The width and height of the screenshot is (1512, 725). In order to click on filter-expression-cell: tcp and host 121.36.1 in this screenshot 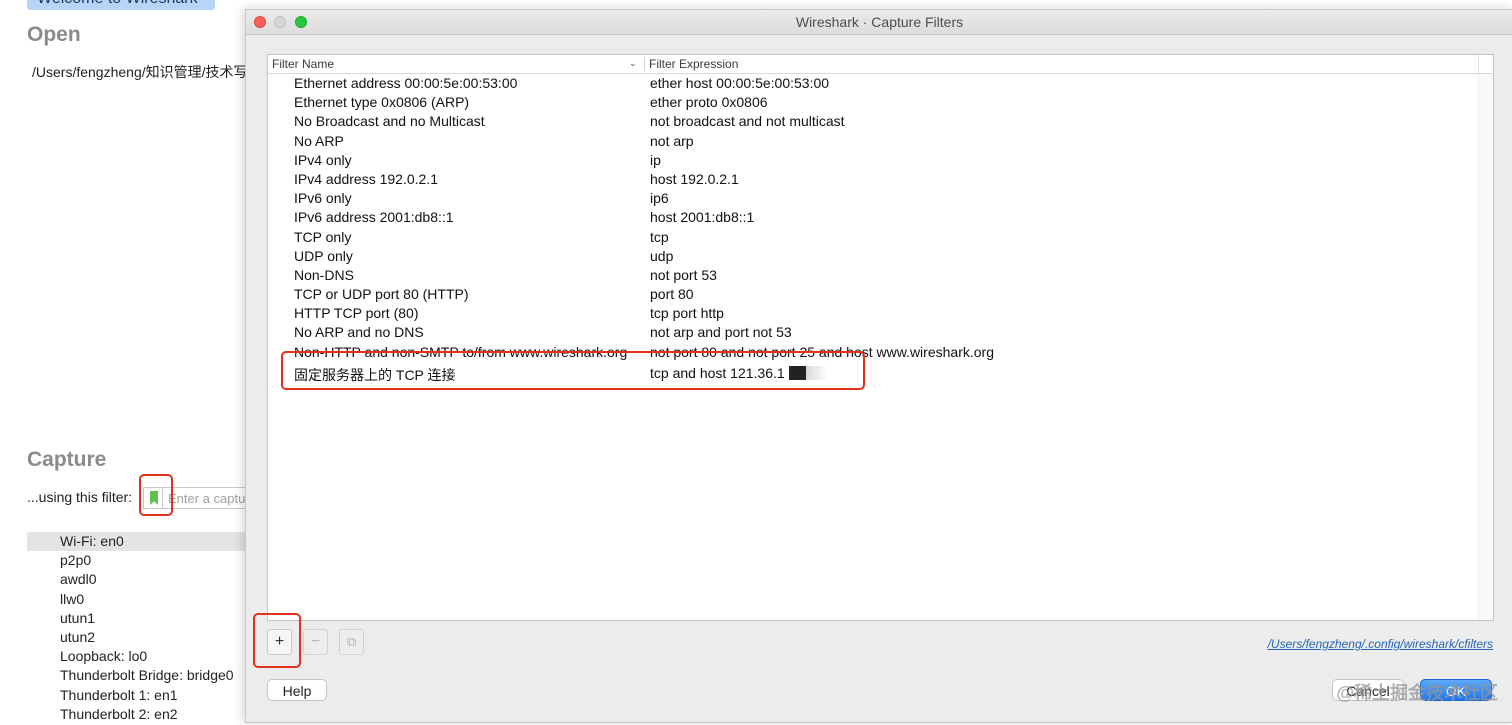, I will do `click(739, 373)`.